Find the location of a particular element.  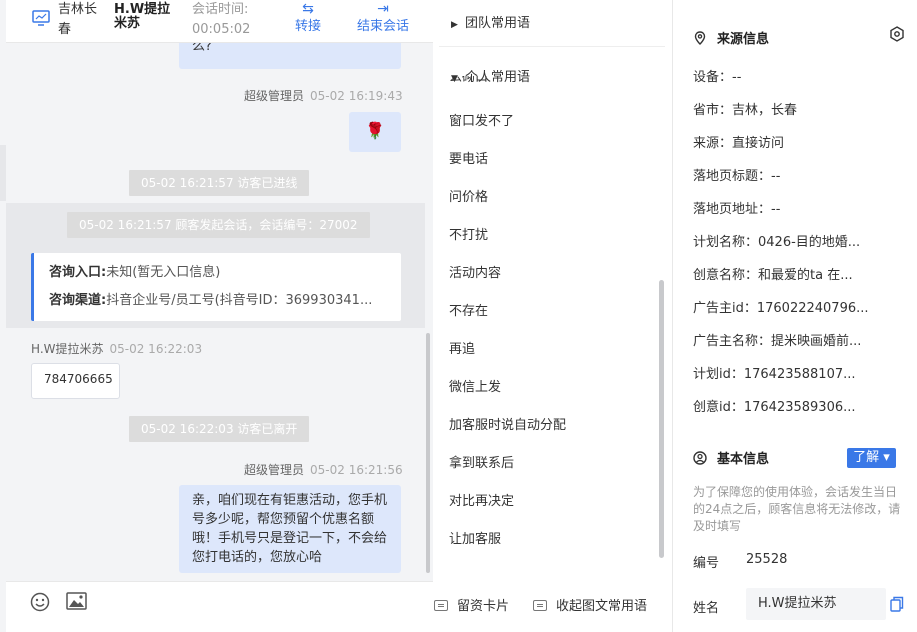

agent-message-bubble: 🌹 is located at coordinates (375, 132).